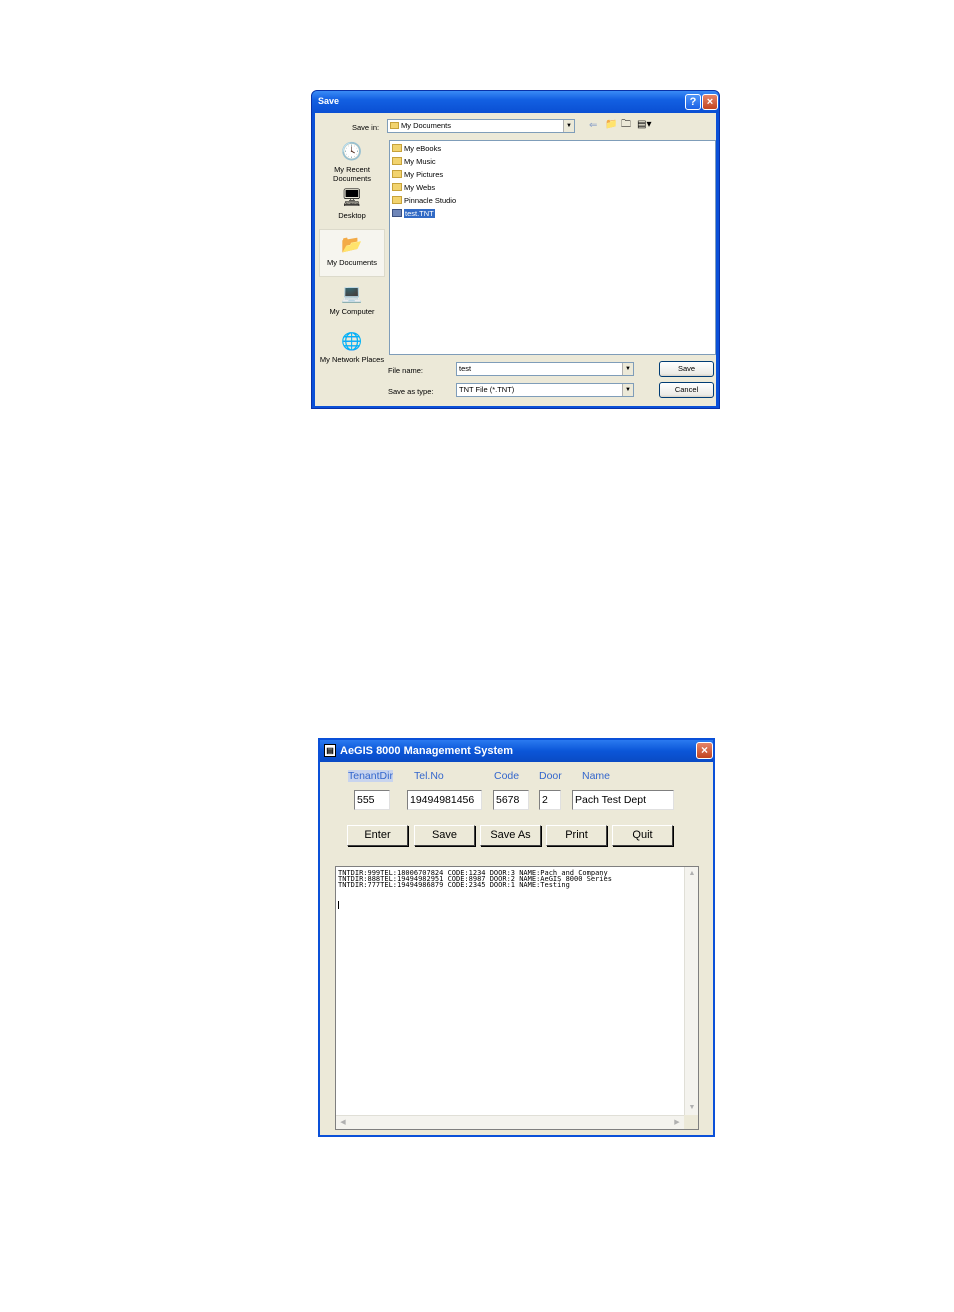 The height and width of the screenshot is (1312, 954). I want to click on scroll-corner, so click(691, 1122).